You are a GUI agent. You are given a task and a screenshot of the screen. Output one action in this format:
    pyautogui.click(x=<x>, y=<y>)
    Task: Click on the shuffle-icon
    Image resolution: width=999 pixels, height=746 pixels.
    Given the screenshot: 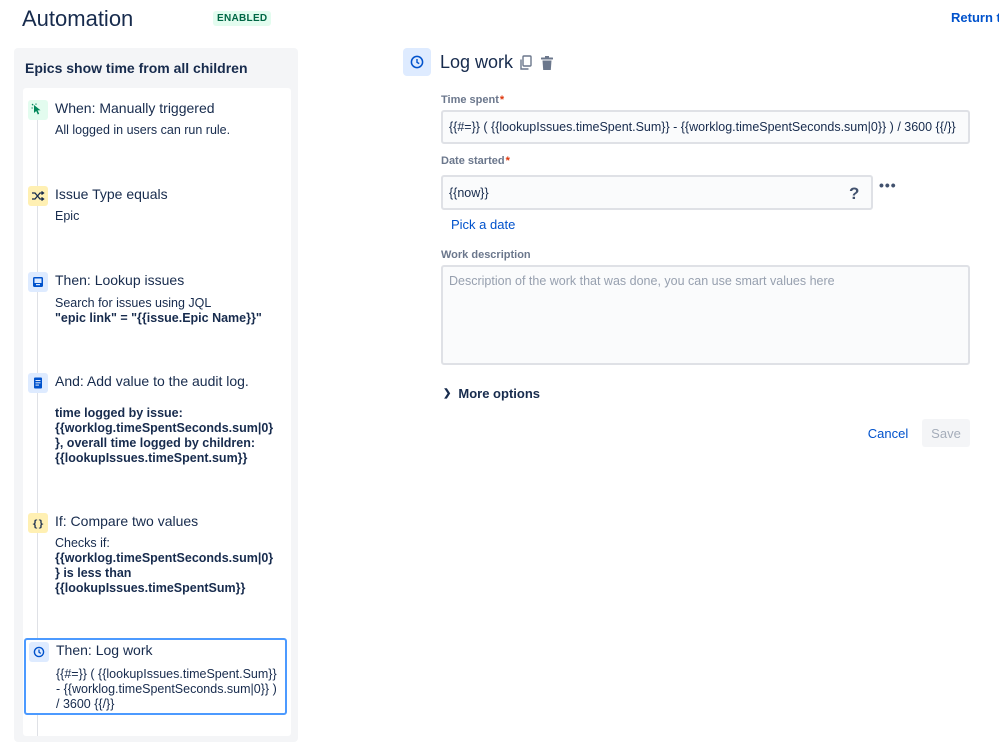 What is the action you would take?
    pyautogui.click(x=38, y=196)
    